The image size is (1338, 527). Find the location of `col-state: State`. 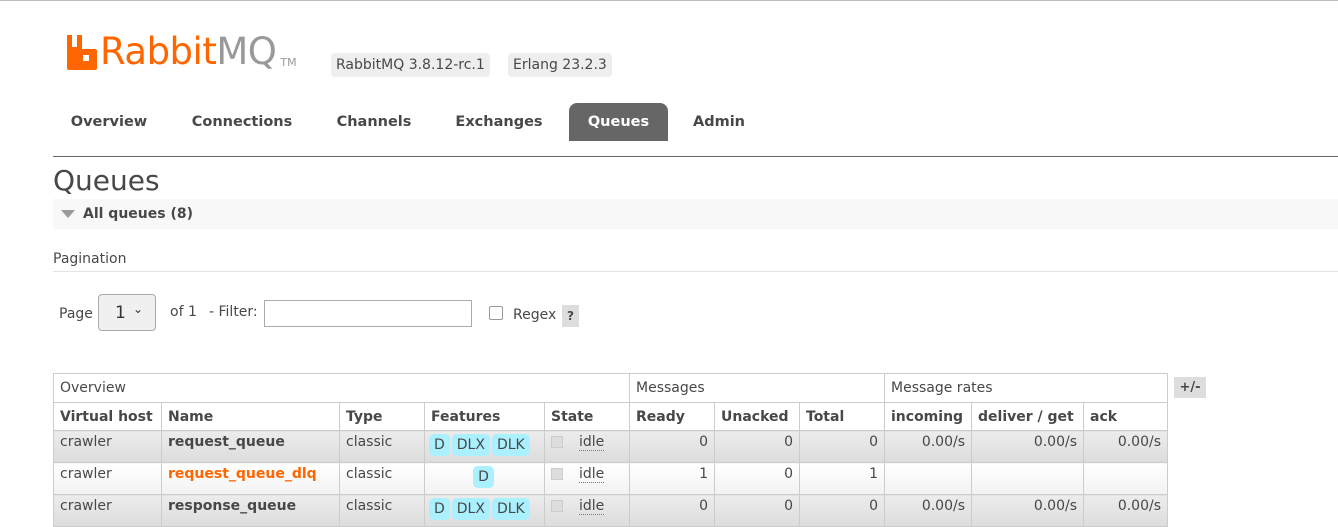

col-state: State is located at coordinates (587, 416).